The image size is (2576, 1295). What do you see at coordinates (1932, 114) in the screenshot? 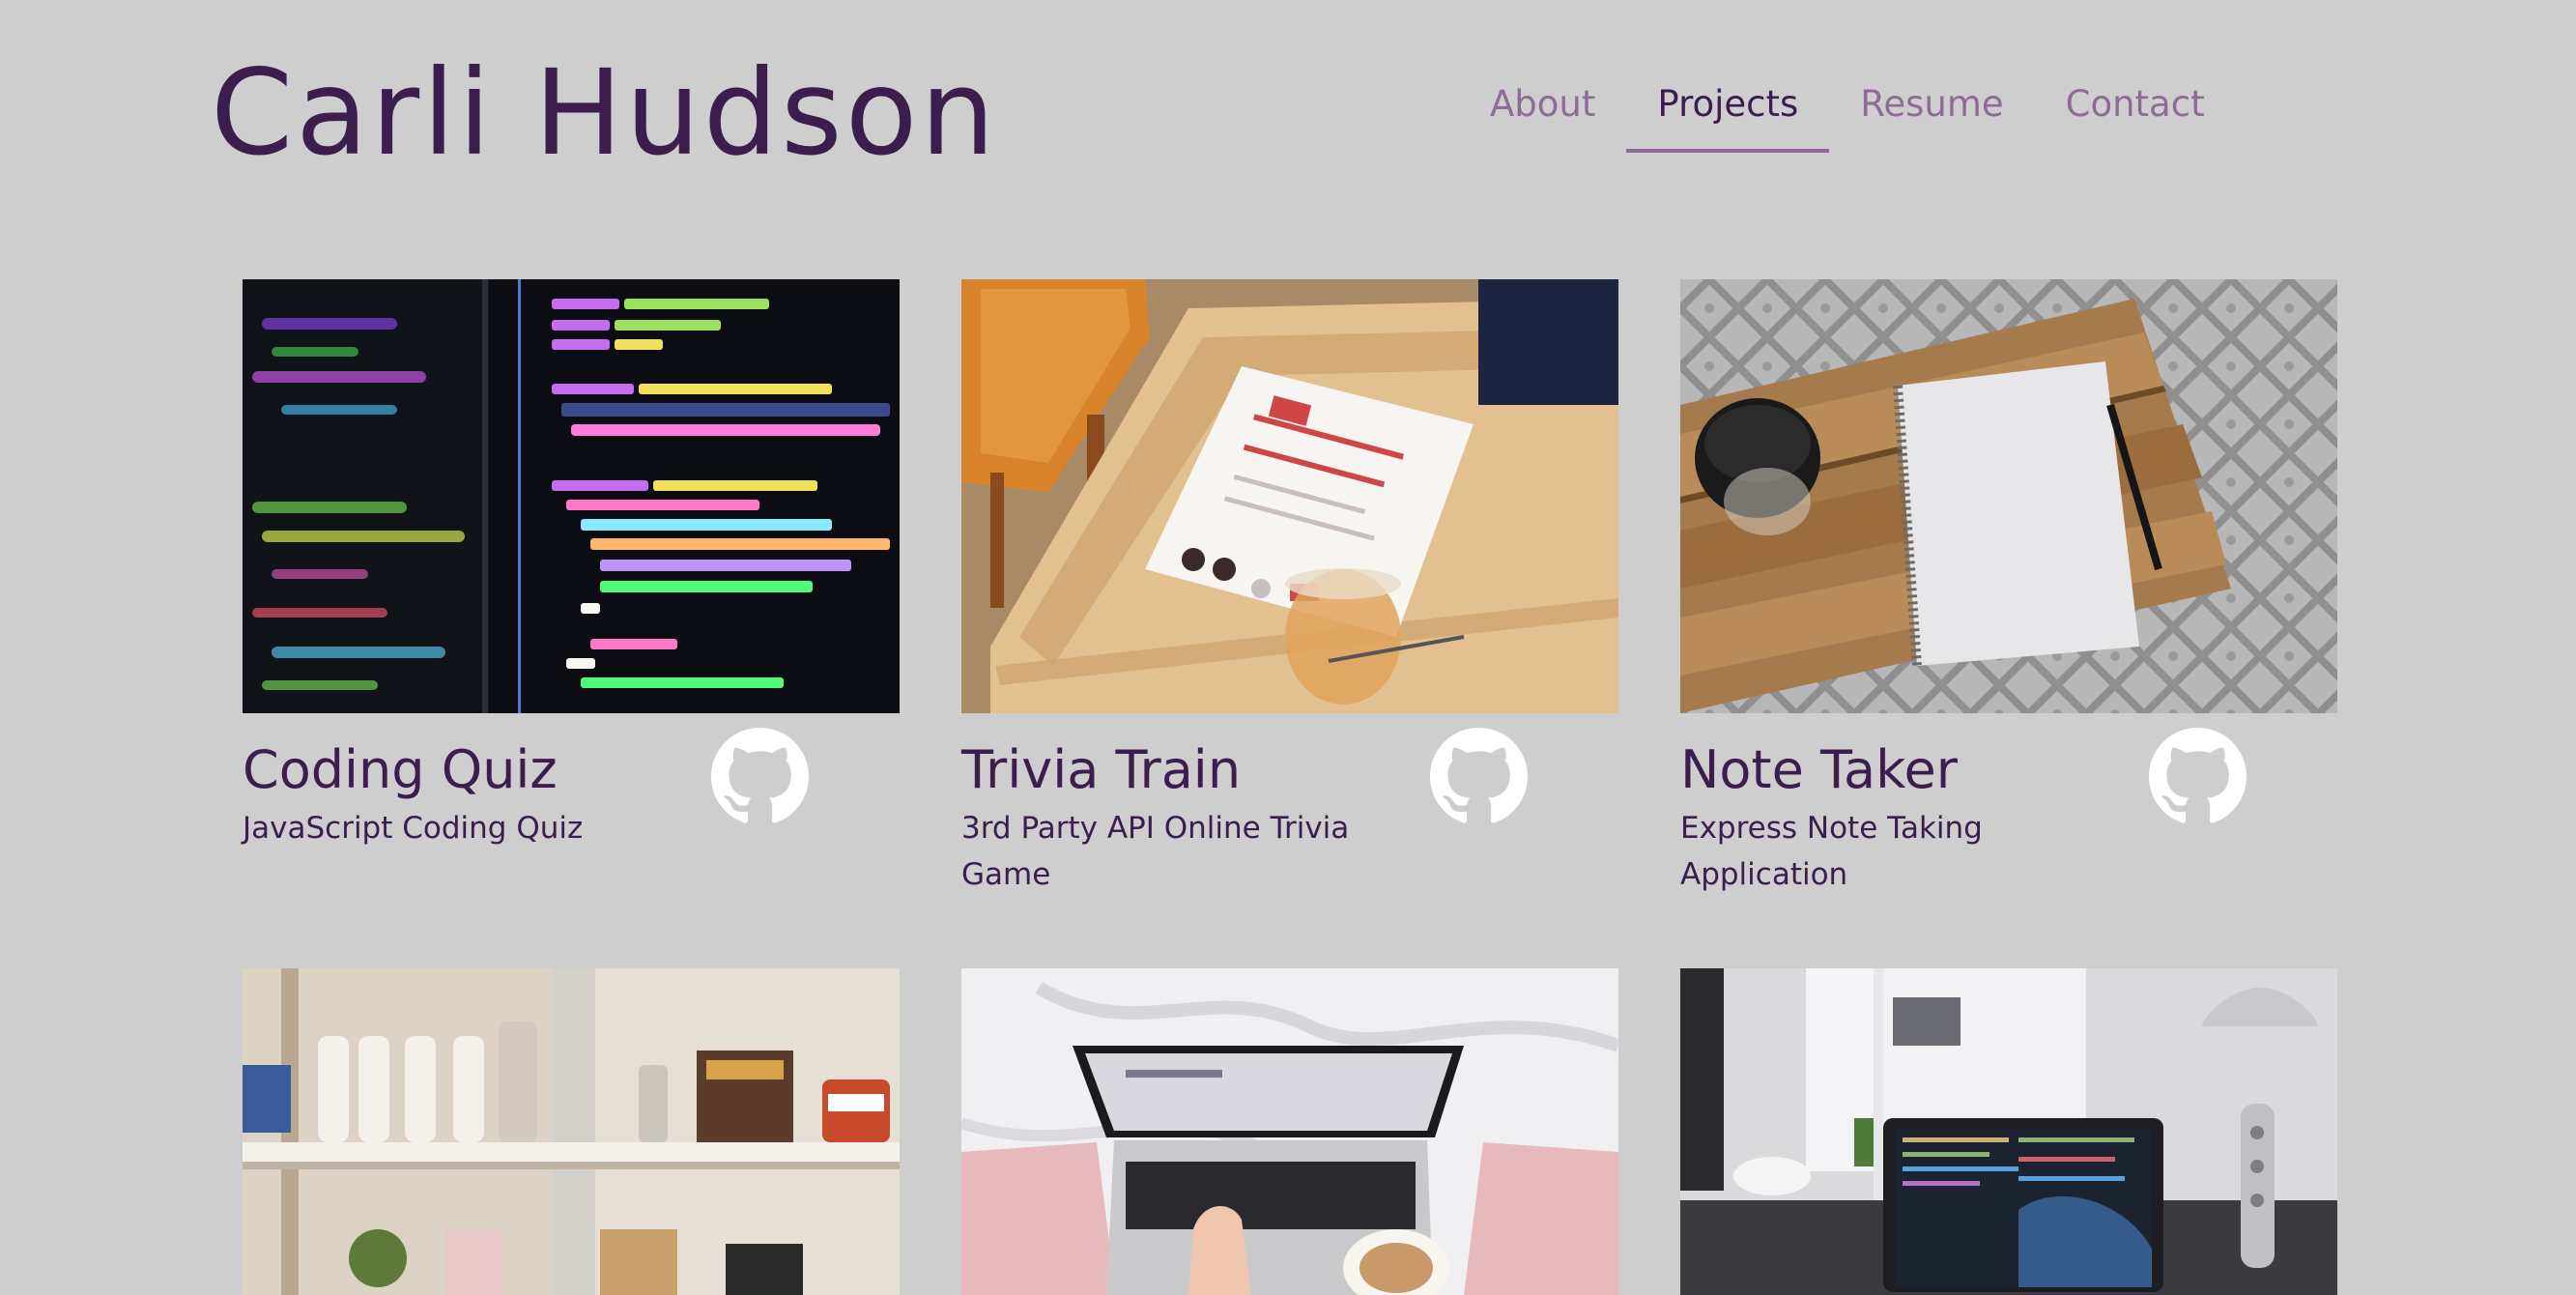
I see `nav-resume: Resume` at bounding box center [1932, 114].